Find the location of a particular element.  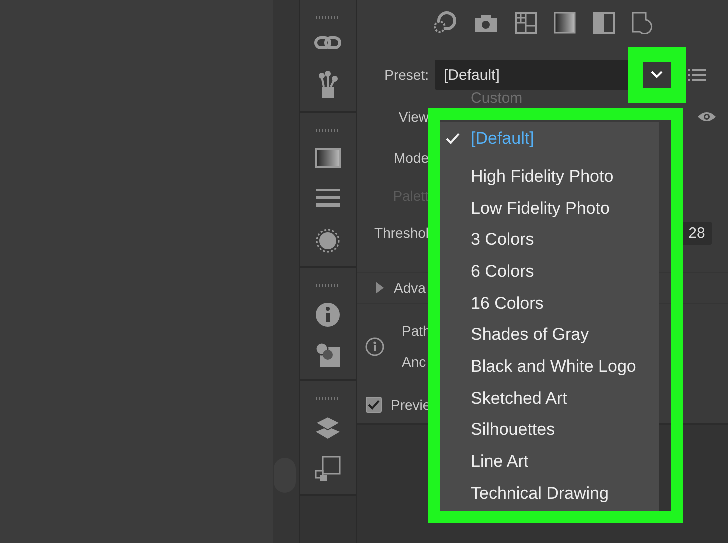

menu-item: 16 Colors is located at coordinates (549, 304).